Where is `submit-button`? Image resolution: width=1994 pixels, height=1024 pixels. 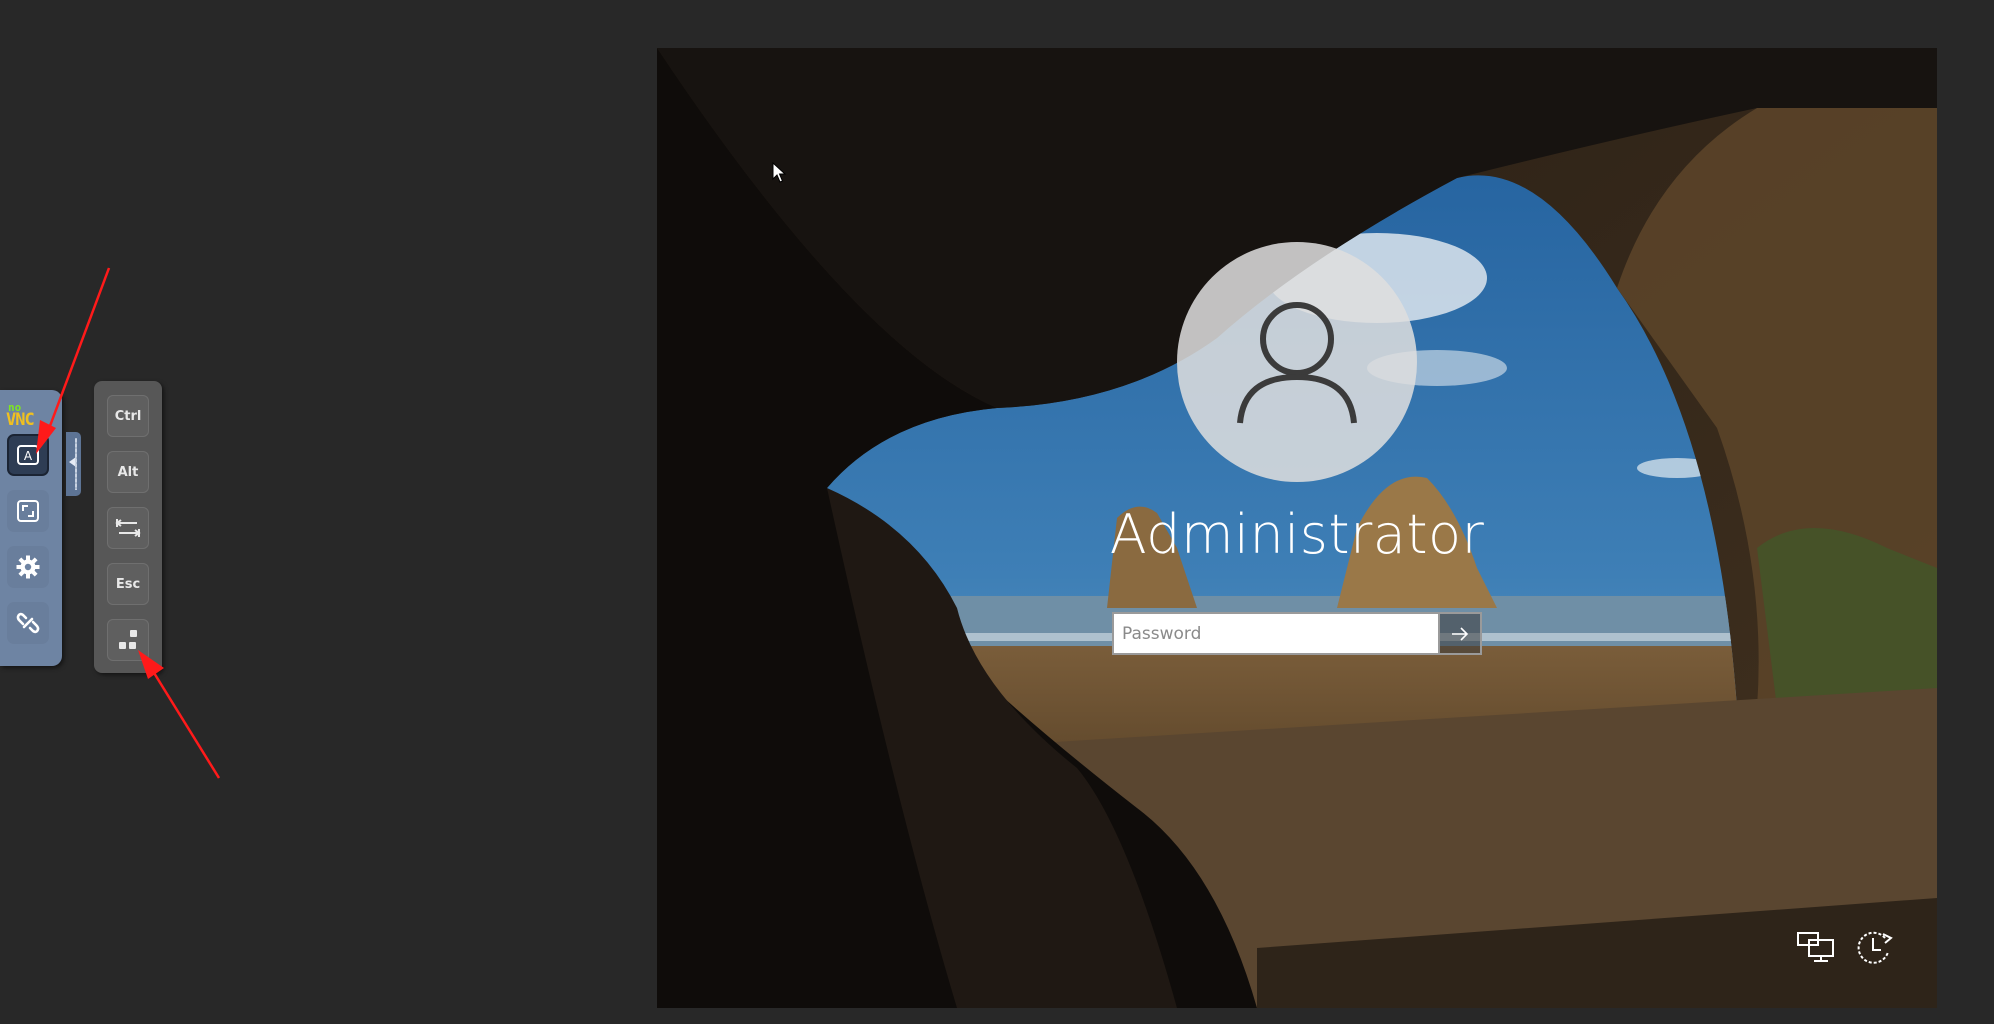
submit-button is located at coordinates (1461, 633).